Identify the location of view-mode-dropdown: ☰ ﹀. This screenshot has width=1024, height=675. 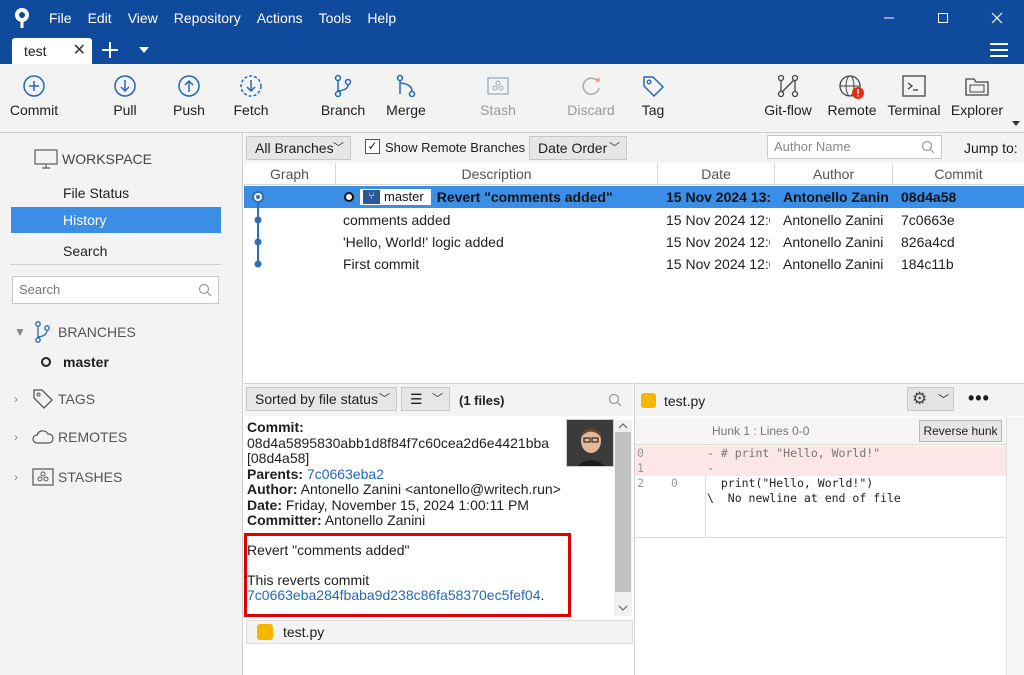
(425, 399).